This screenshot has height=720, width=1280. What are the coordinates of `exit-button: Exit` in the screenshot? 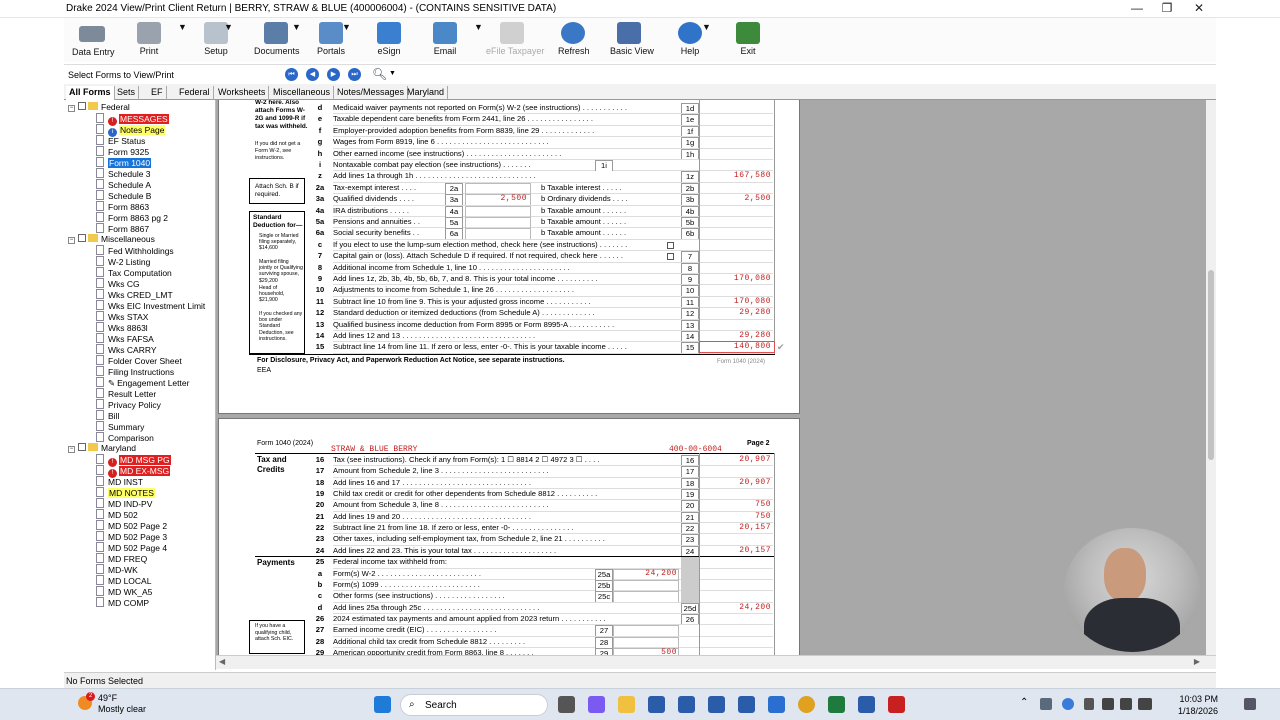 It's located at (748, 39).